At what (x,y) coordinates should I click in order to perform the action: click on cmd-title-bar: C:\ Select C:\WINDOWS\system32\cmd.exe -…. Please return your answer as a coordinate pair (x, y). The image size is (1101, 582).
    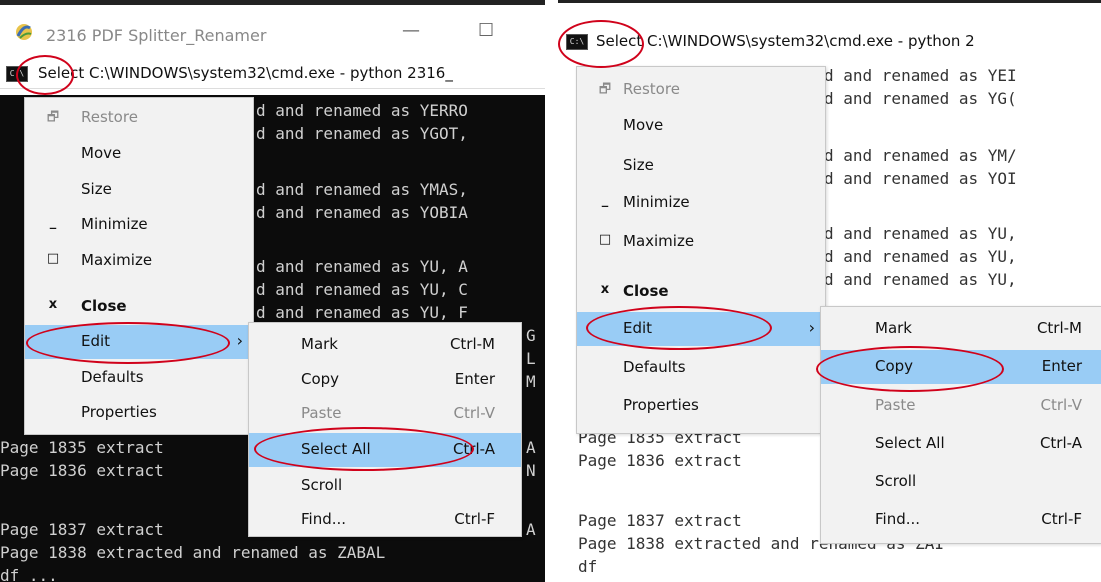
    Looking at the image, I should click on (272, 74).